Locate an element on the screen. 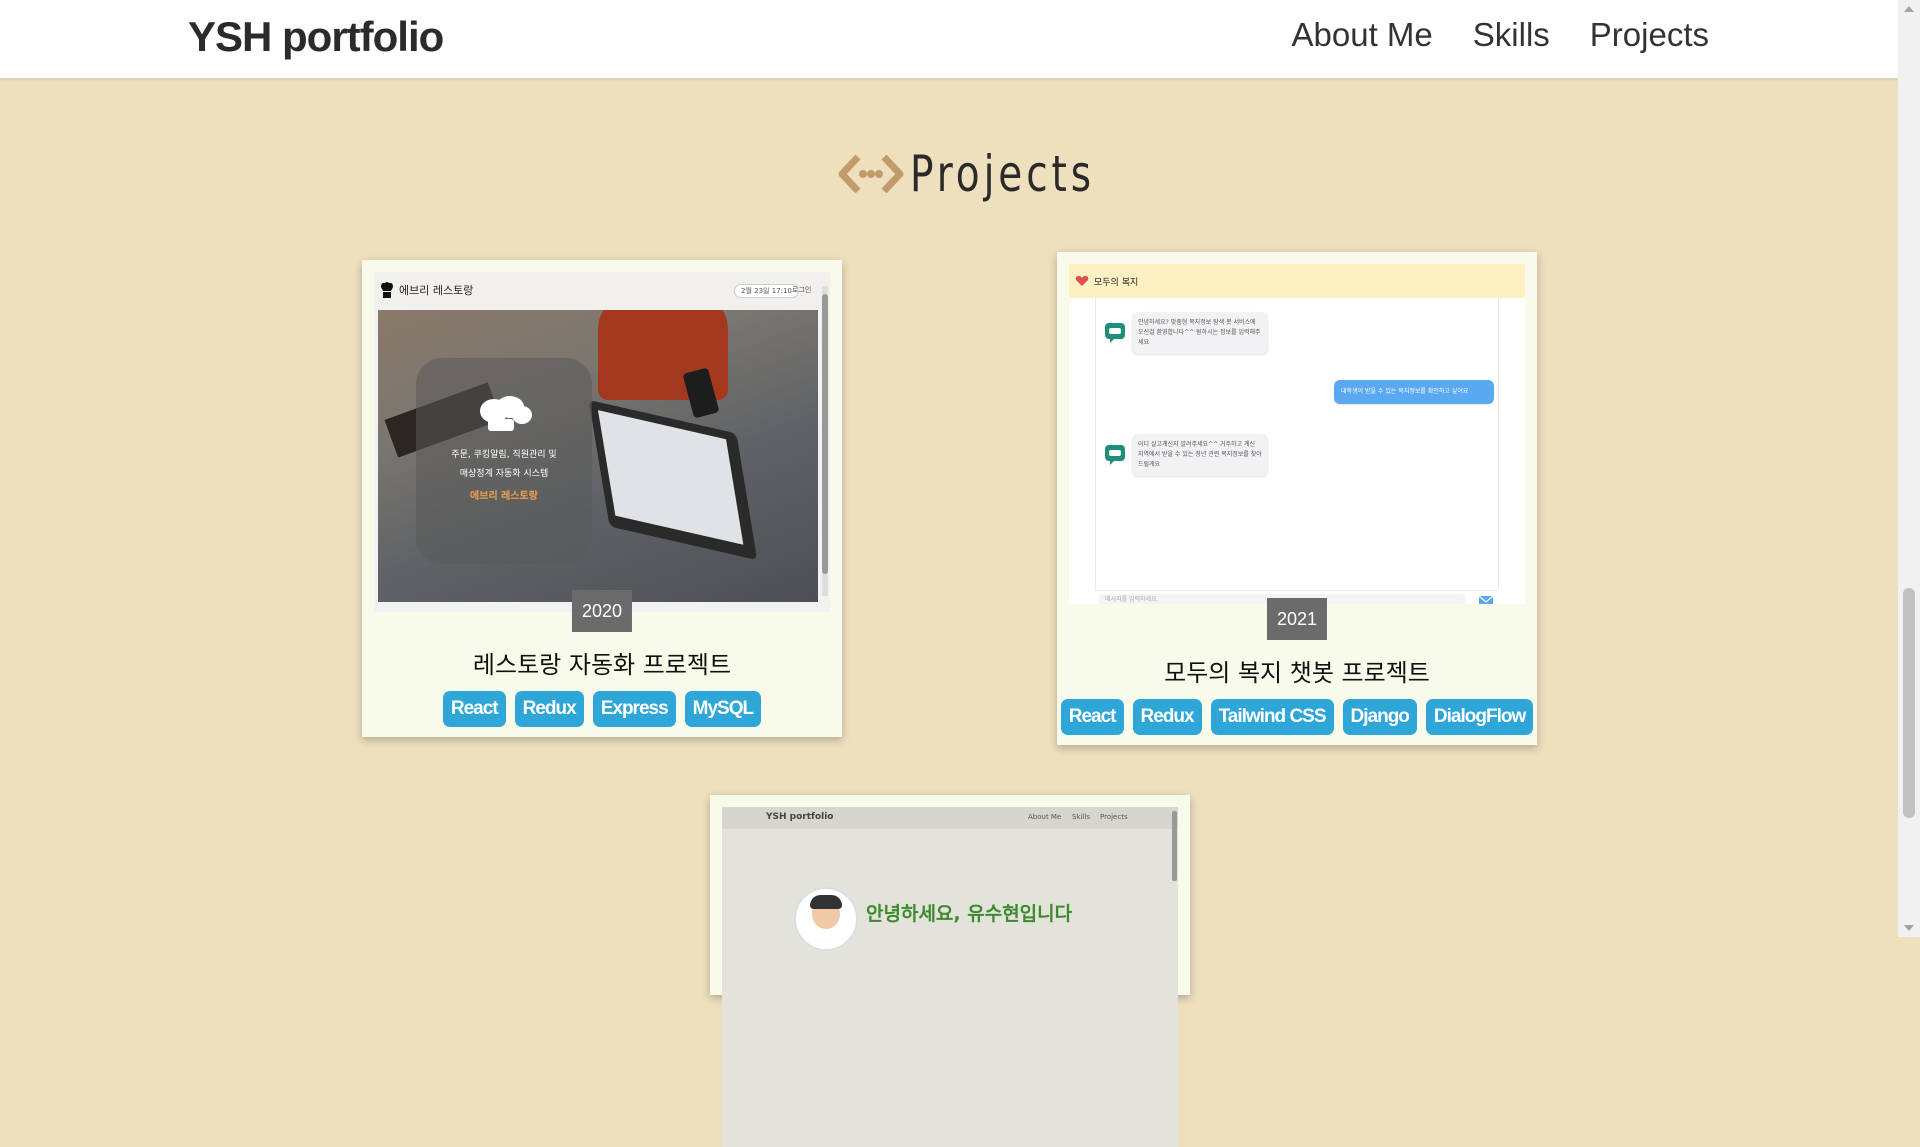  section-title: Projects is located at coordinates (991, 174).